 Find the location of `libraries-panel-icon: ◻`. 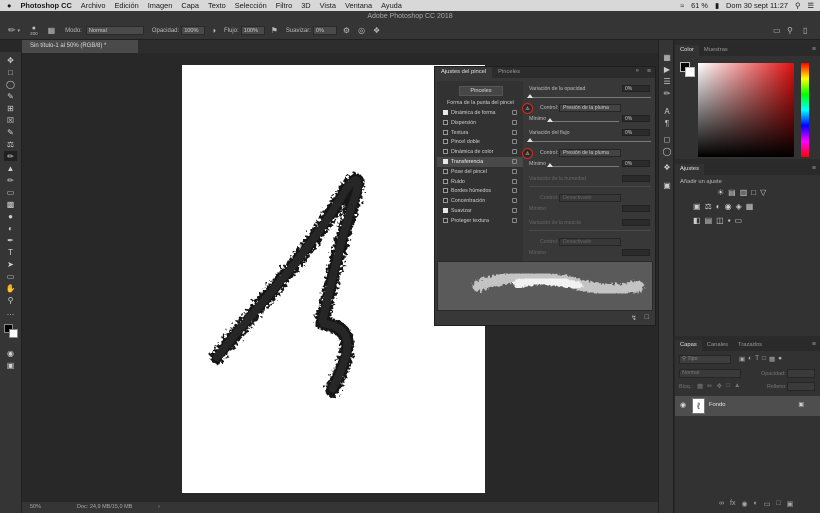

libraries-panel-icon: ◻ is located at coordinates (667, 139).